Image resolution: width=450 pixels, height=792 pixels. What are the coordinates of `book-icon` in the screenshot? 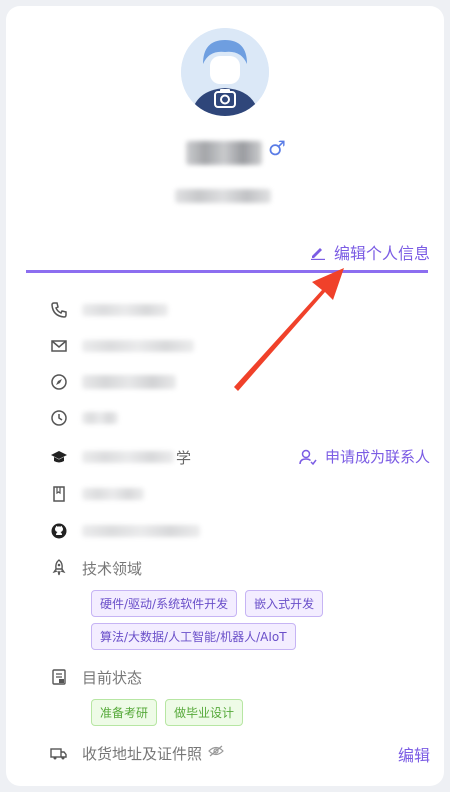 It's located at (59, 494).